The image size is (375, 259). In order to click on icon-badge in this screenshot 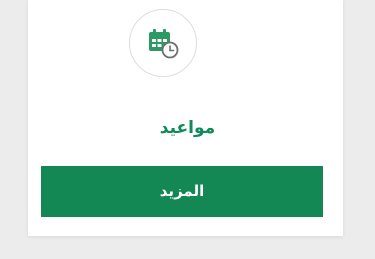, I will do `click(163, 43)`.